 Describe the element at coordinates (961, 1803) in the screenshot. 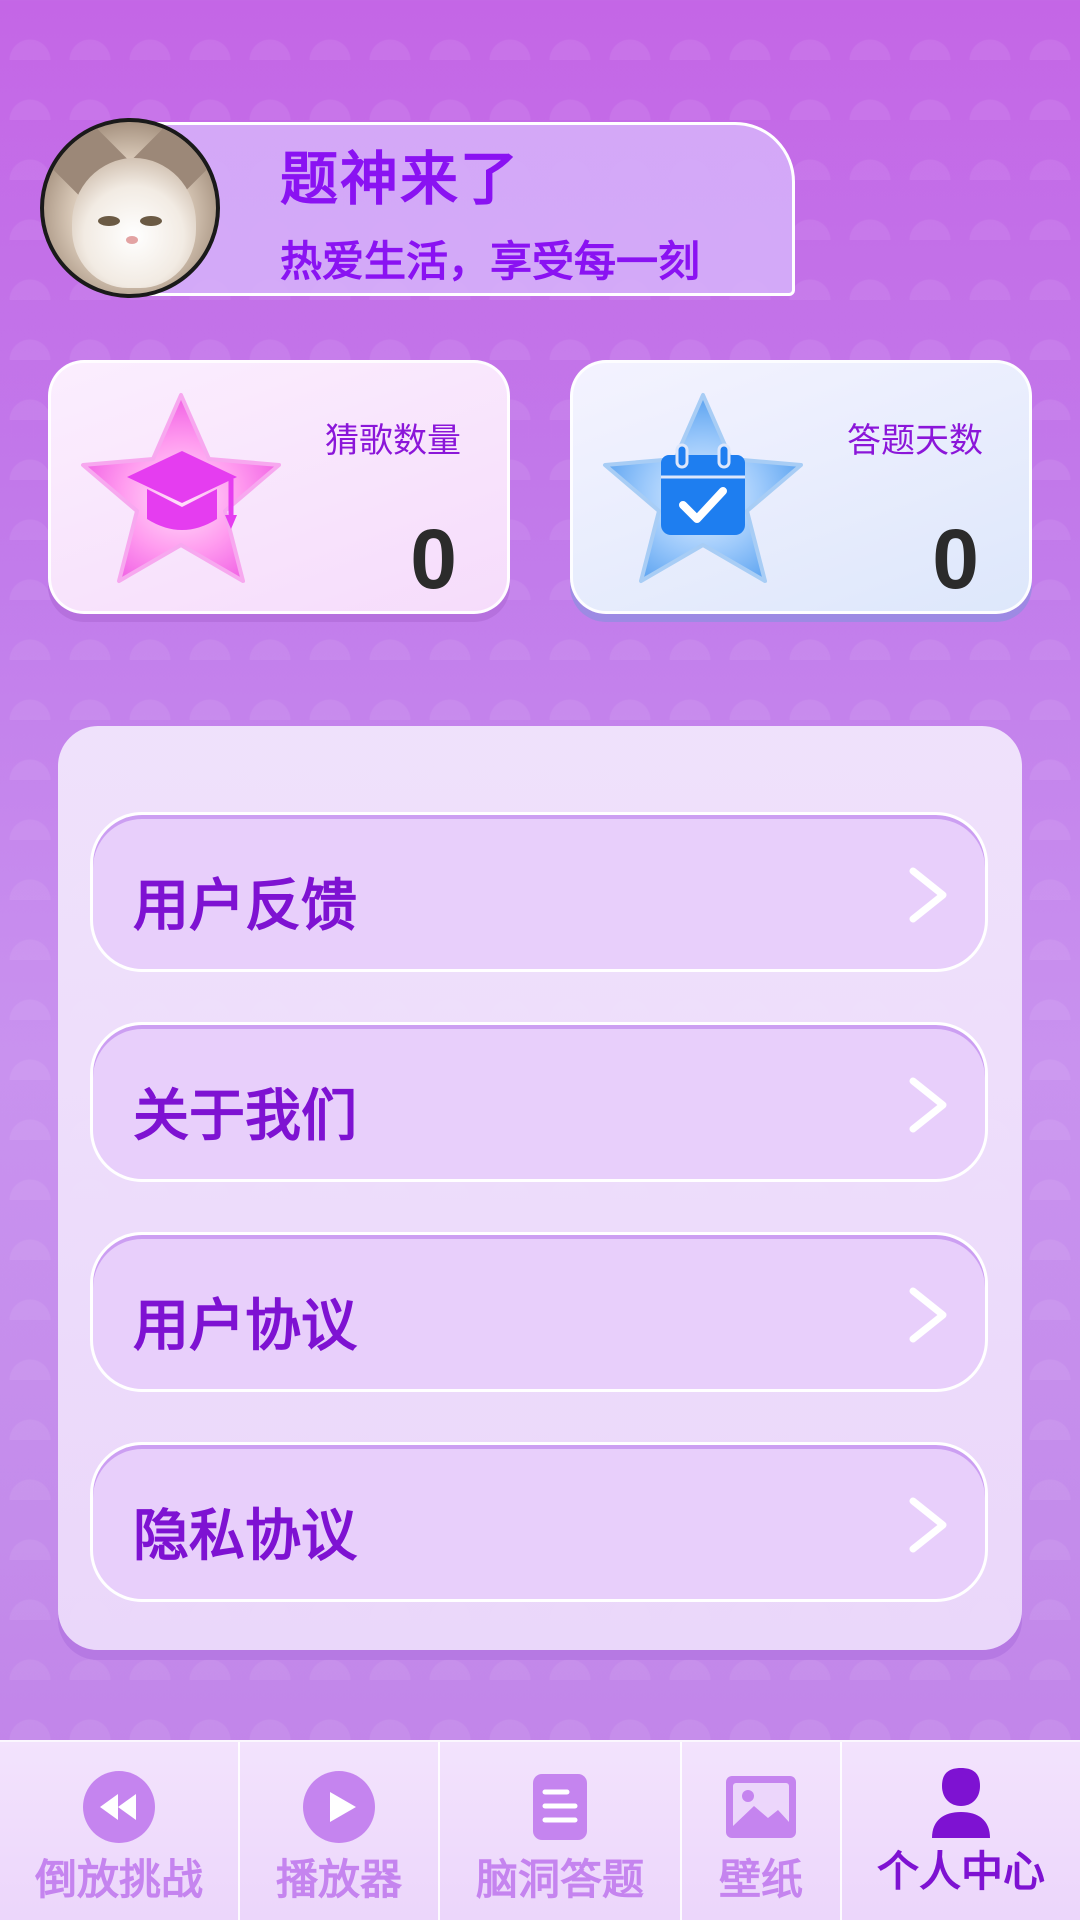

I see `user-icon` at that location.